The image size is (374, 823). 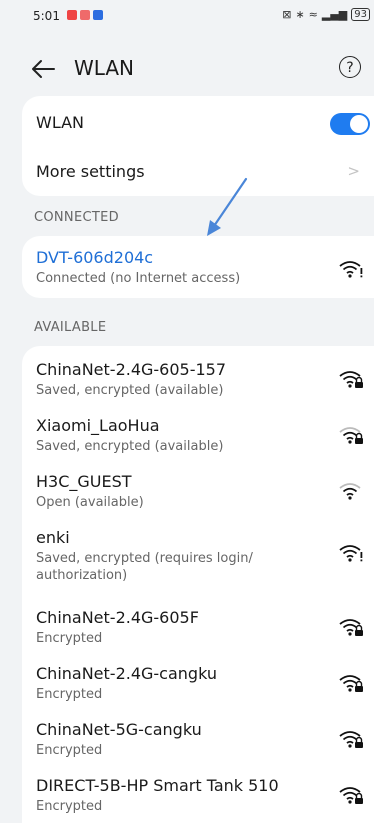 What do you see at coordinates (126, 673) in the screenshot?
I see `network-ssid: ChinaNet-2.4G-cangku` at bounding box center [126, 673].